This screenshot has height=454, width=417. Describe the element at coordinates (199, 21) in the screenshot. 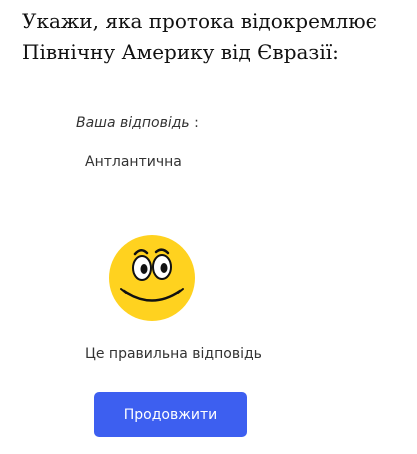

I see `question-line-1: Укажи, яка протока відокремлює` at that location.